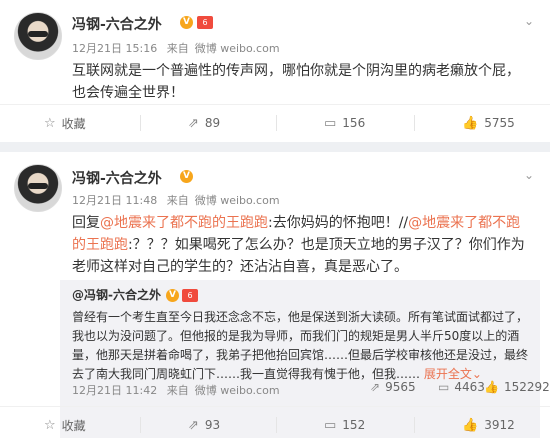 The width and height of the screenshot is (550, 443). I want to click on quoted-like-button: 👍 152292, so click(517, 387).